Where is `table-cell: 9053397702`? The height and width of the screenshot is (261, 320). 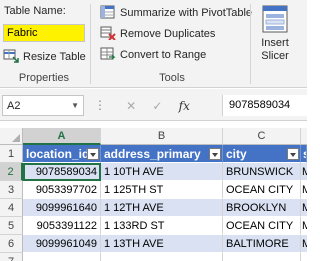 table-cell: 9053397702 is located at coordinates (62, 190).